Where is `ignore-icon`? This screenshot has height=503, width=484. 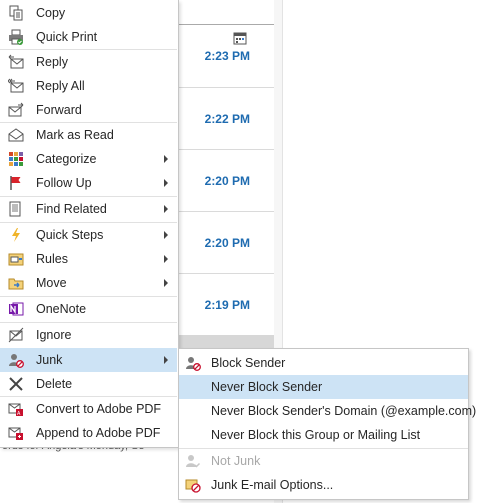 ignore-icon is located at coordinates (16, 335).